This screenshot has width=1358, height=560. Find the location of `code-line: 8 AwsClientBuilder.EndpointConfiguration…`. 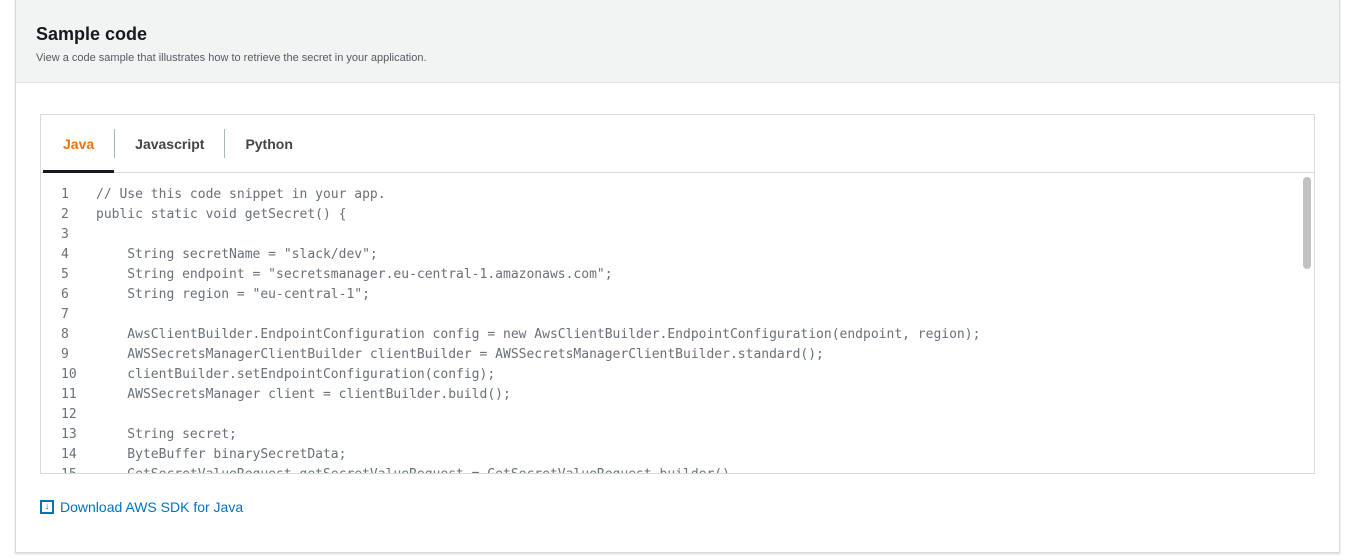

code-line: 8 AwsClientBuilder.EndpointConfiguration… is located at coordinates (671, 335).